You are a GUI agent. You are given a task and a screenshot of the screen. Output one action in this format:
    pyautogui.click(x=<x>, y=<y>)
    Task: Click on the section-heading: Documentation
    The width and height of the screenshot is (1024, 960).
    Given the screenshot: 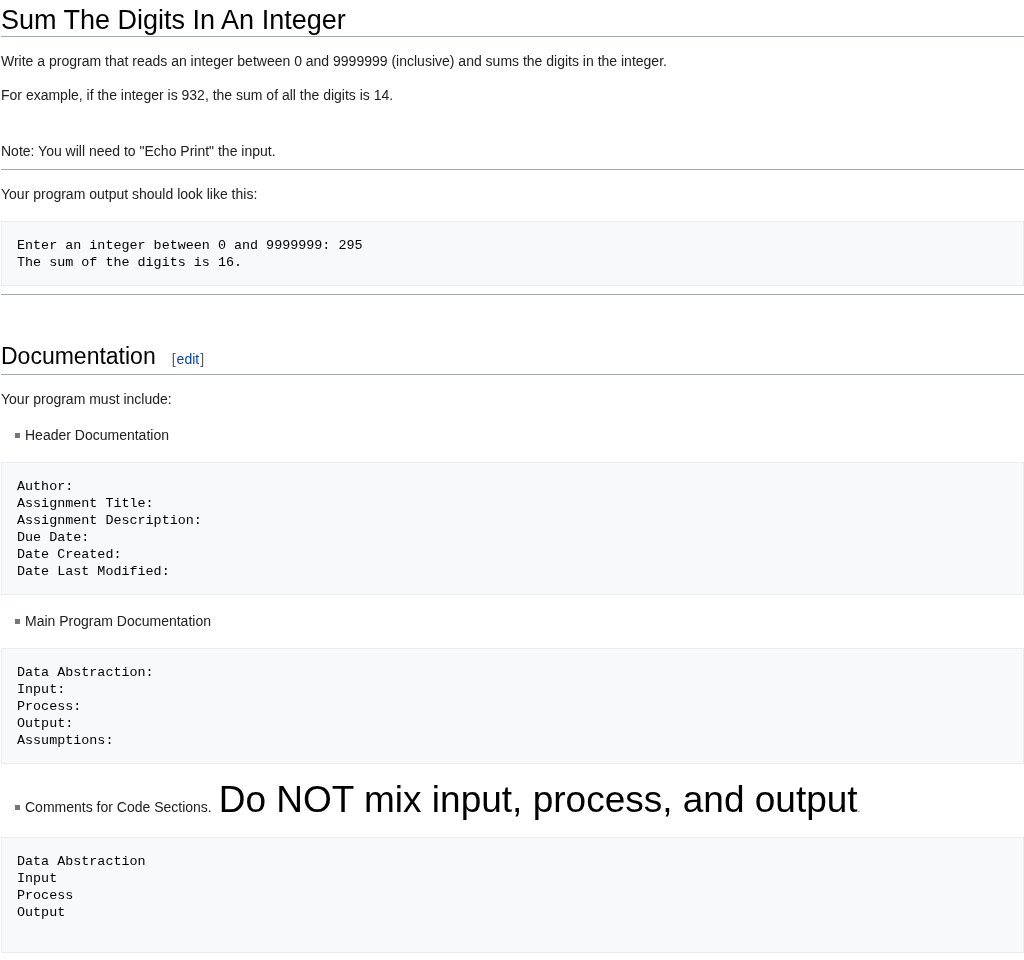 What is the action you would take?
    pyautogui.click(x=78, y=356)
    